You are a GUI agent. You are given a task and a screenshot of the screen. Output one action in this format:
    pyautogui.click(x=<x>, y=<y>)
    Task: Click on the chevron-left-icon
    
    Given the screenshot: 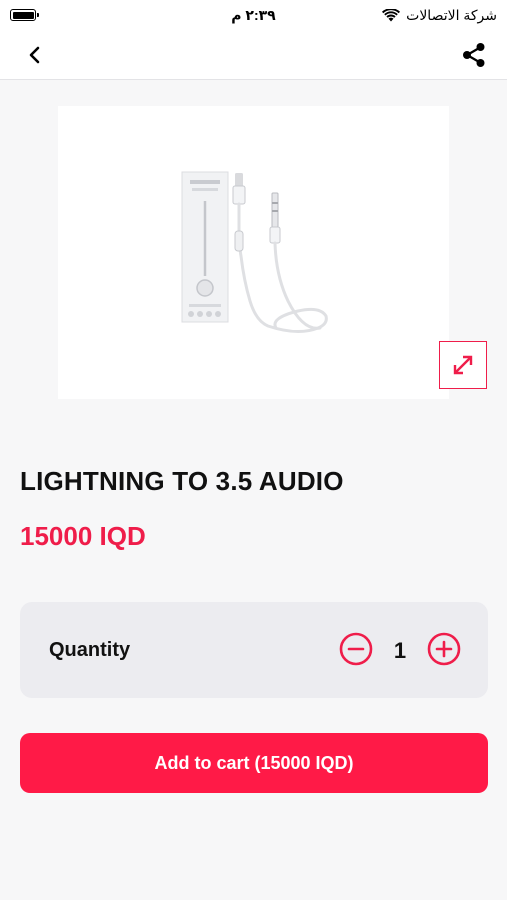 What is the action you would take?
    pyautogui.click(x=34, y=54)
    